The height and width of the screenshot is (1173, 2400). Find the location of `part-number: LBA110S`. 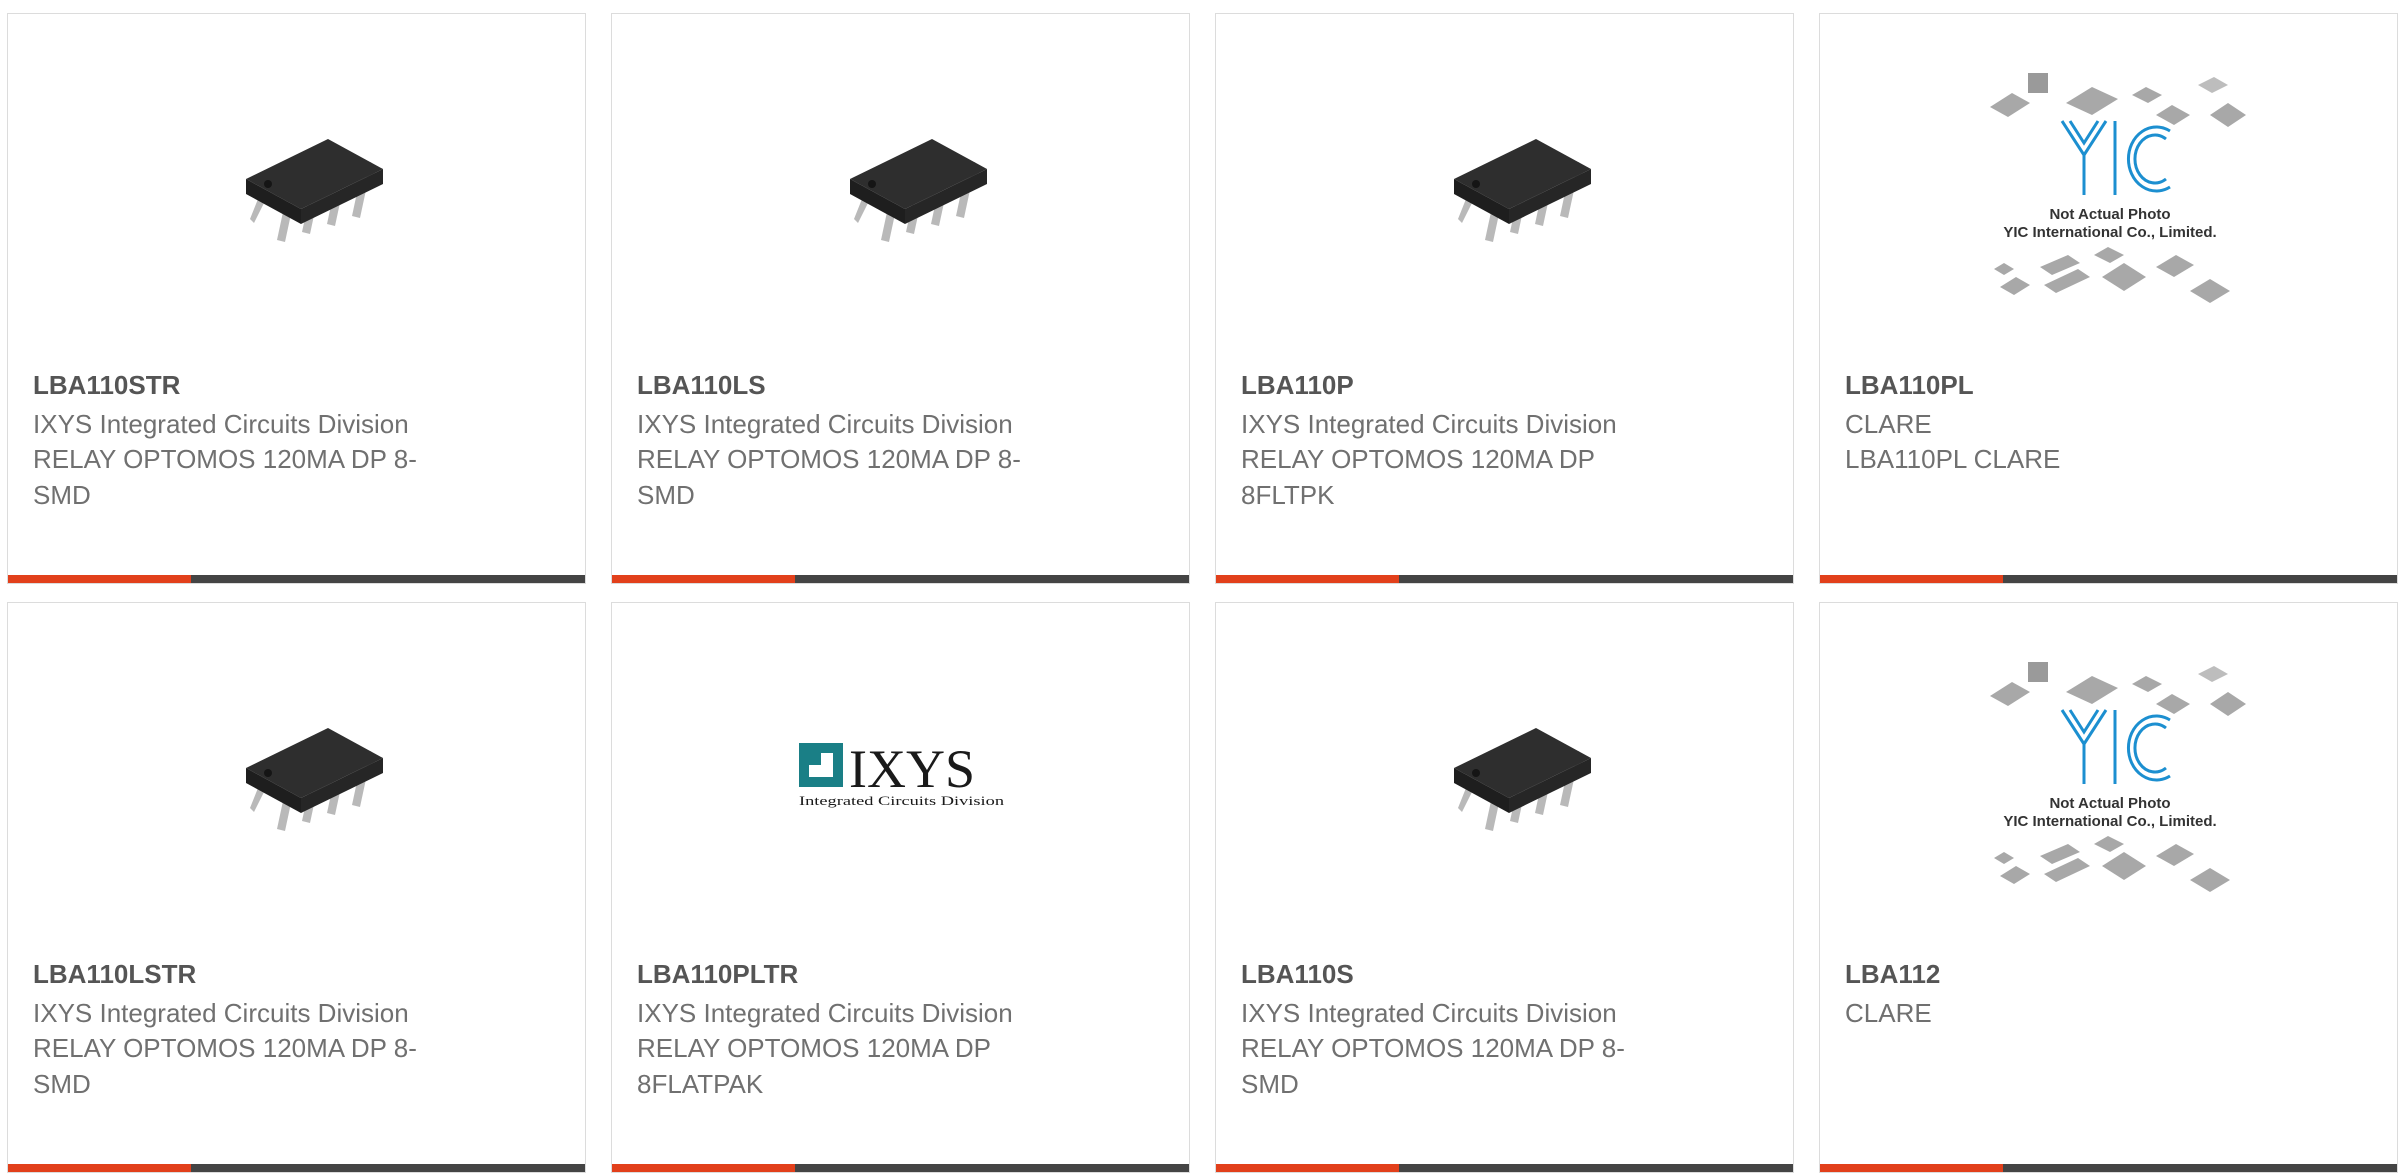

part-number: LBA110S is located at coordinates (1297, 974).